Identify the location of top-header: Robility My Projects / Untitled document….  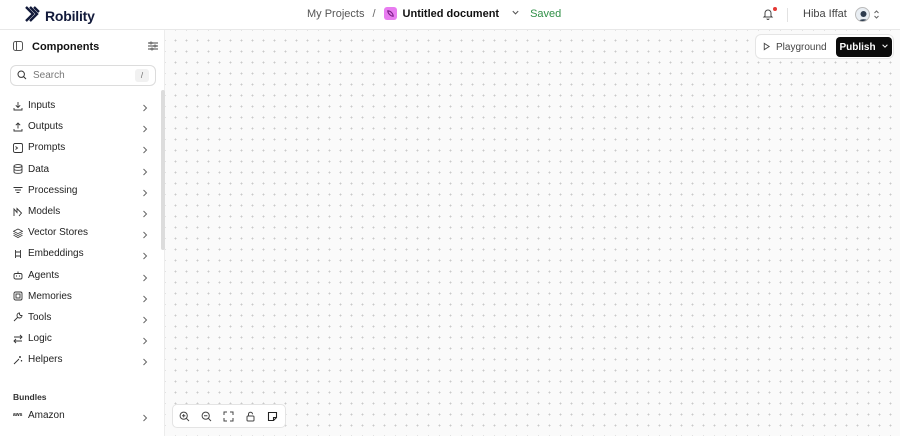
(450, 15).